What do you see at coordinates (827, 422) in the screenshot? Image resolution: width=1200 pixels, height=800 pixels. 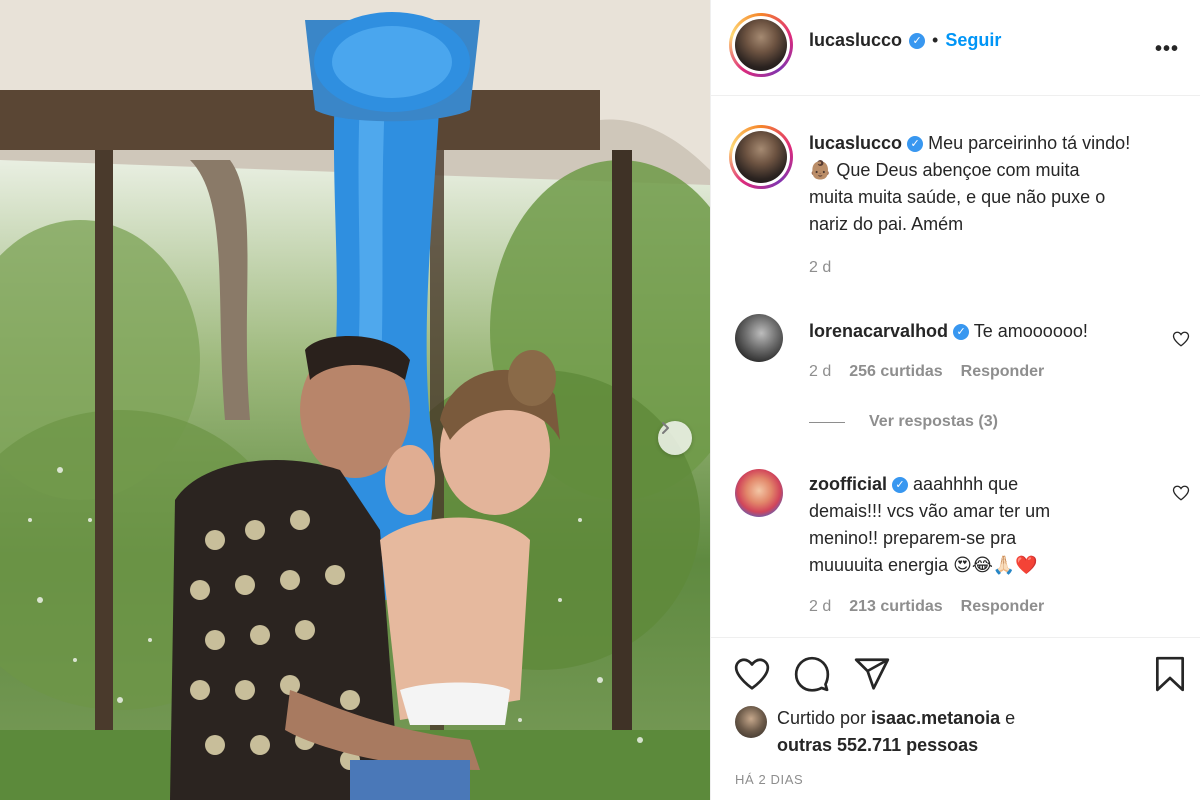 I see `replies-divider-line` at bounding box center [827, 422].